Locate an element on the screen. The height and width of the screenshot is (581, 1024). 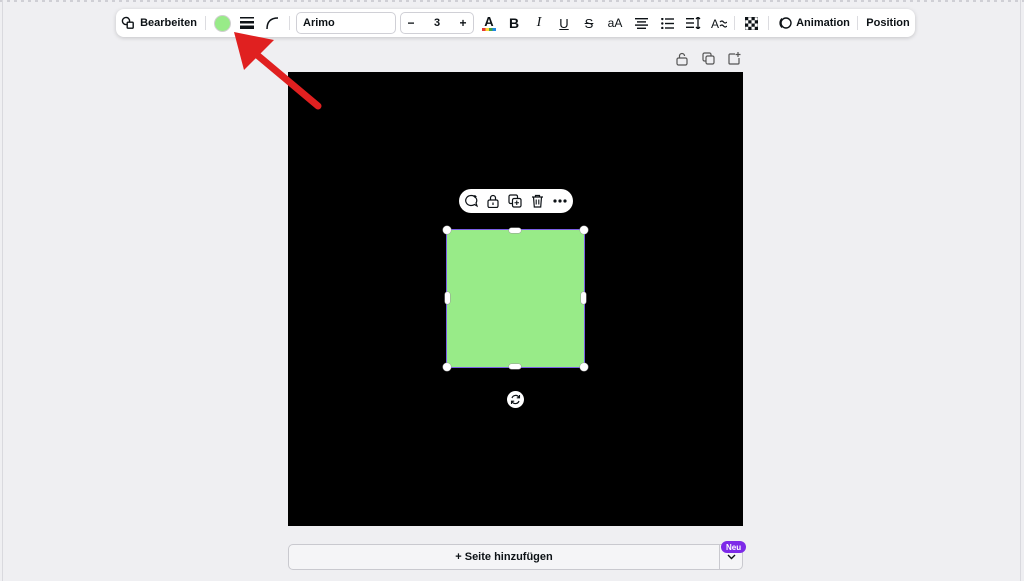
spacing-button is located at coordinates (693, 23).